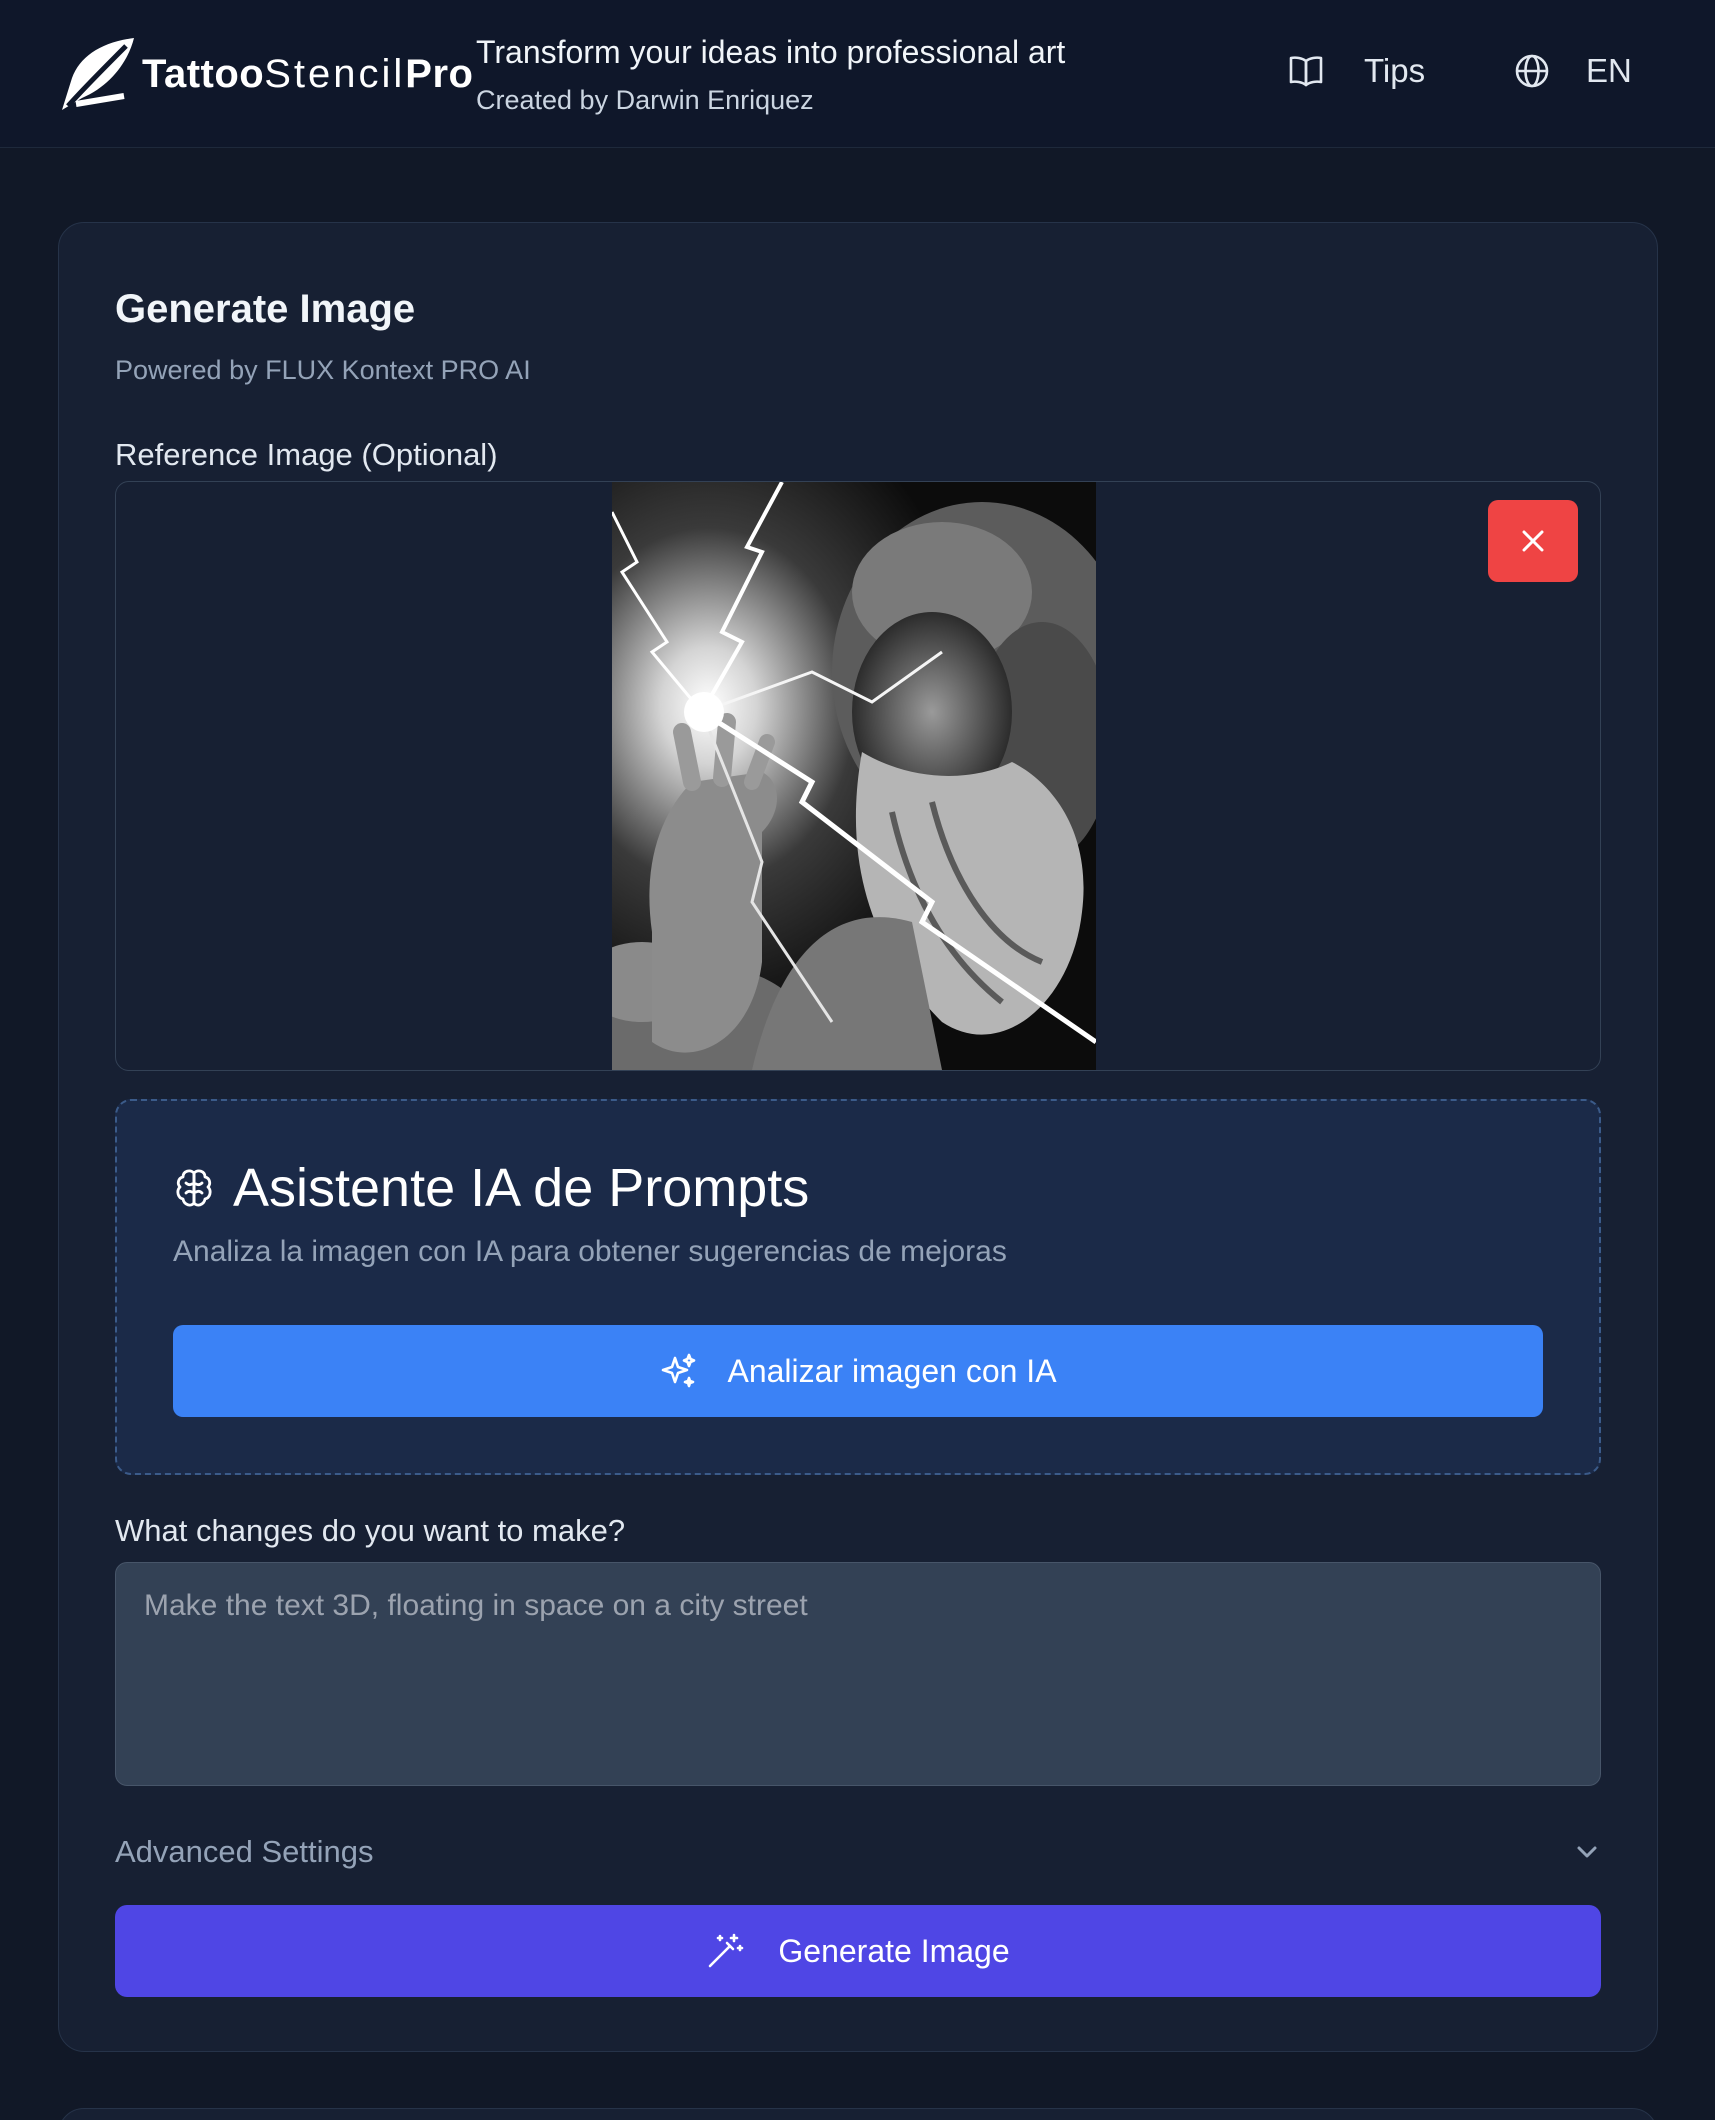 This screenshot has width=1715, height=2120. Describe the element at coordinates (892, 1370) in the screenshot. I see `analyze-image-label: Analizar imagen con IA` at that location.